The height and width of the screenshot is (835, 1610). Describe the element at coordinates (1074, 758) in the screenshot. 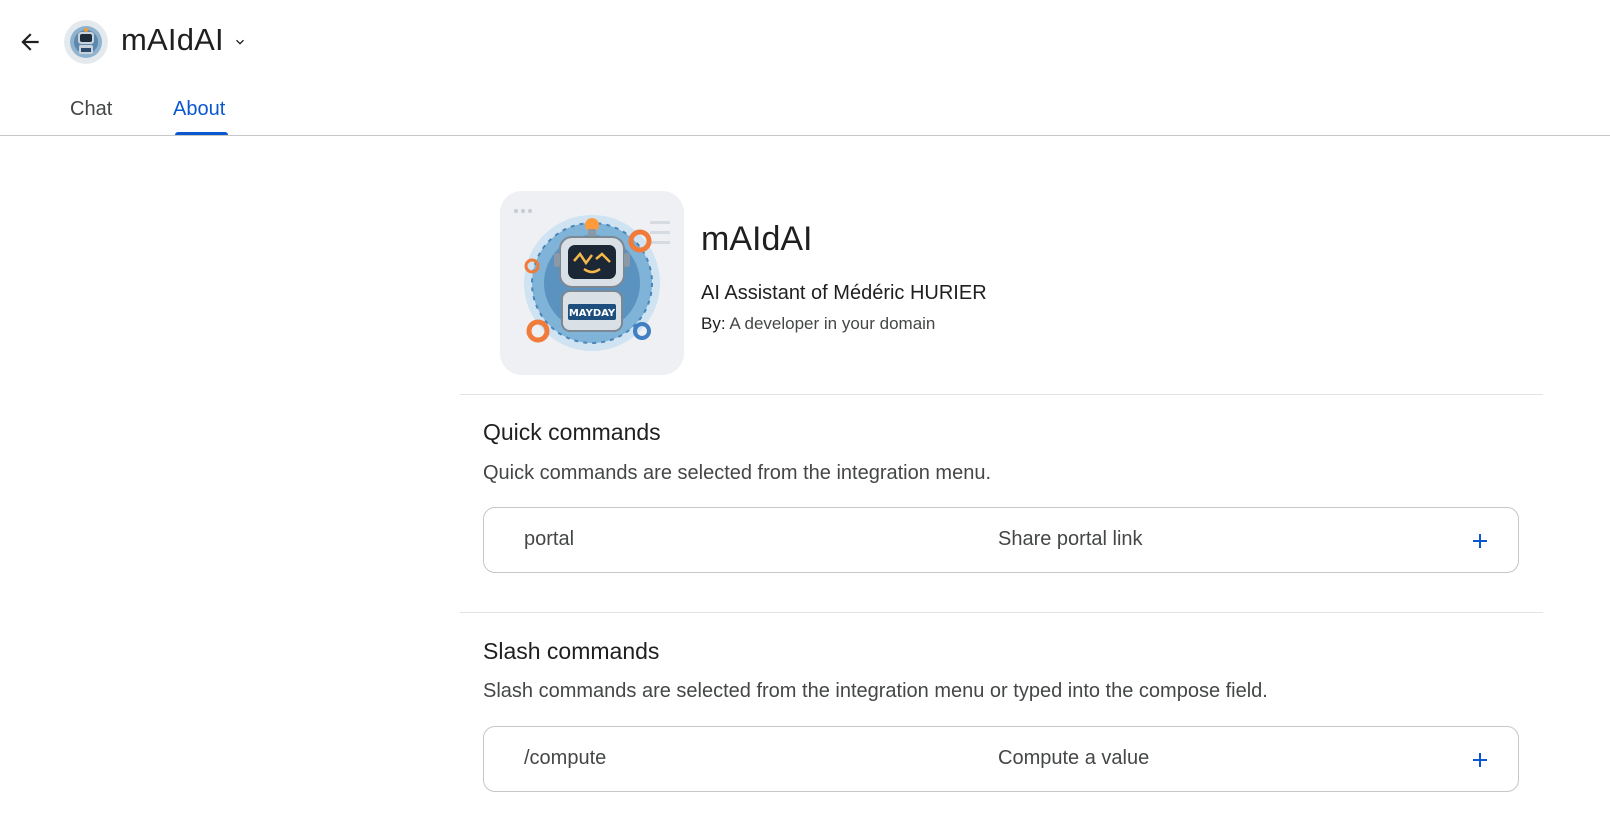

I see `command-description: Compute a value` at that location.